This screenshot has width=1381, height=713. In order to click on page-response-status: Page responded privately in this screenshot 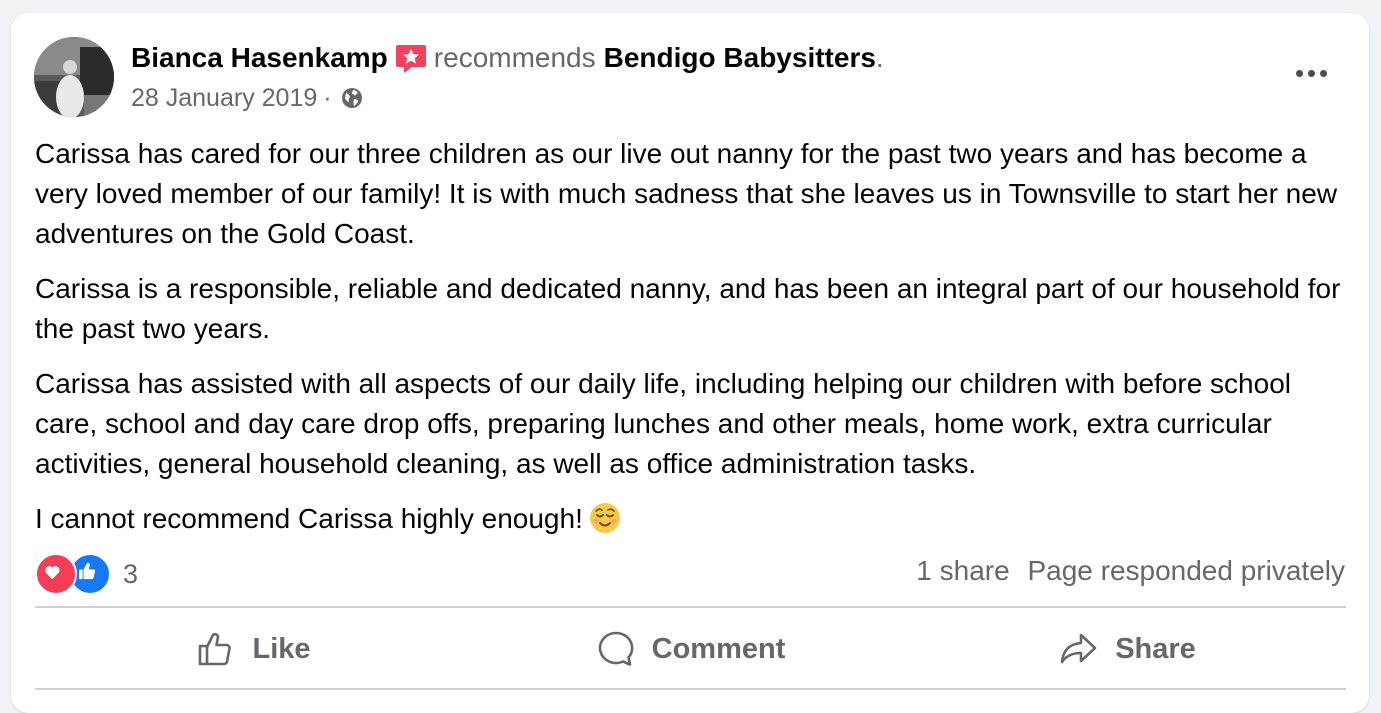, I will do `click(1186, 570)`.